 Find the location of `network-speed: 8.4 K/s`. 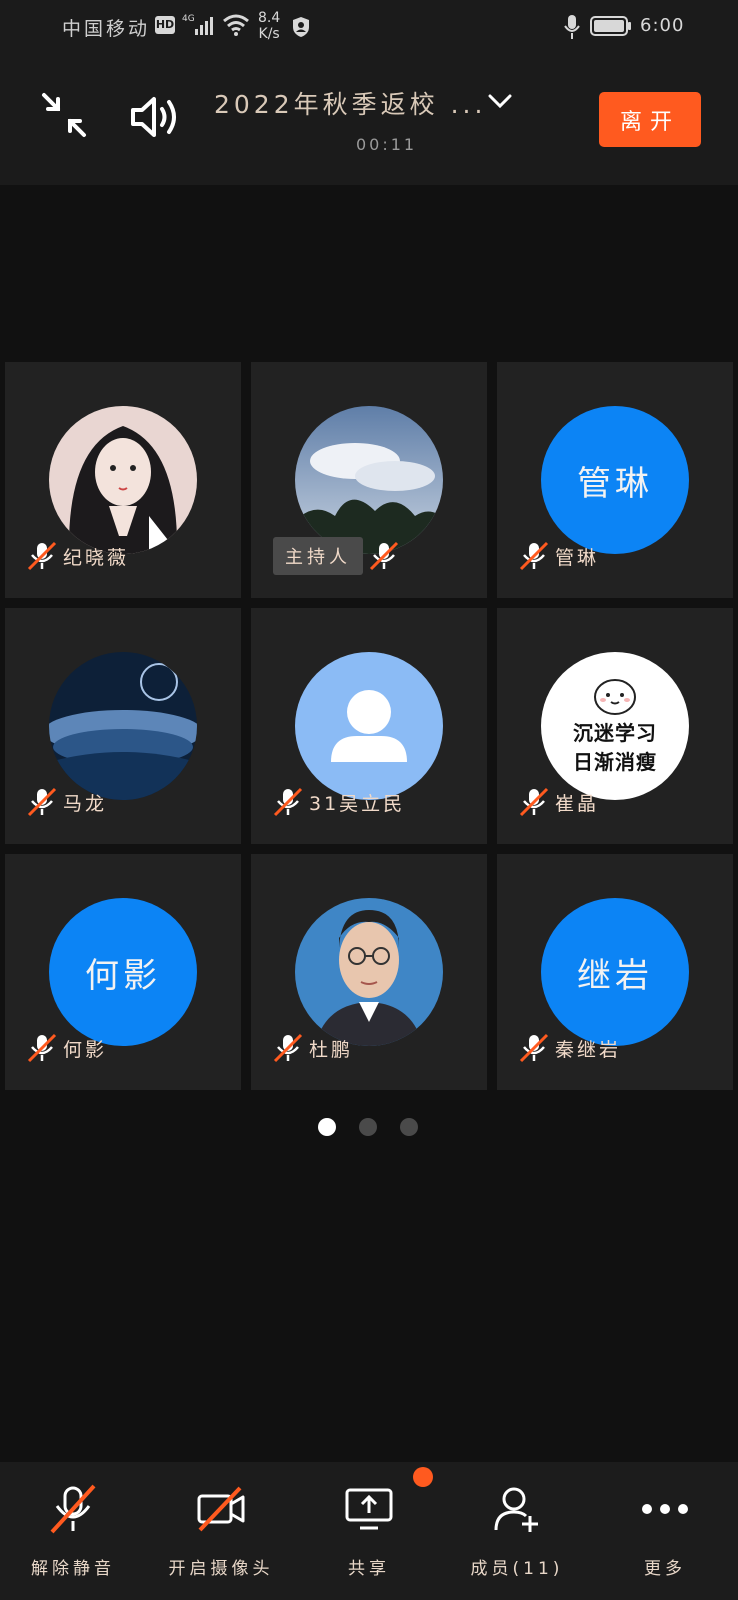

network-speed: 8.4 K/s is located at coordinates (269, 26).